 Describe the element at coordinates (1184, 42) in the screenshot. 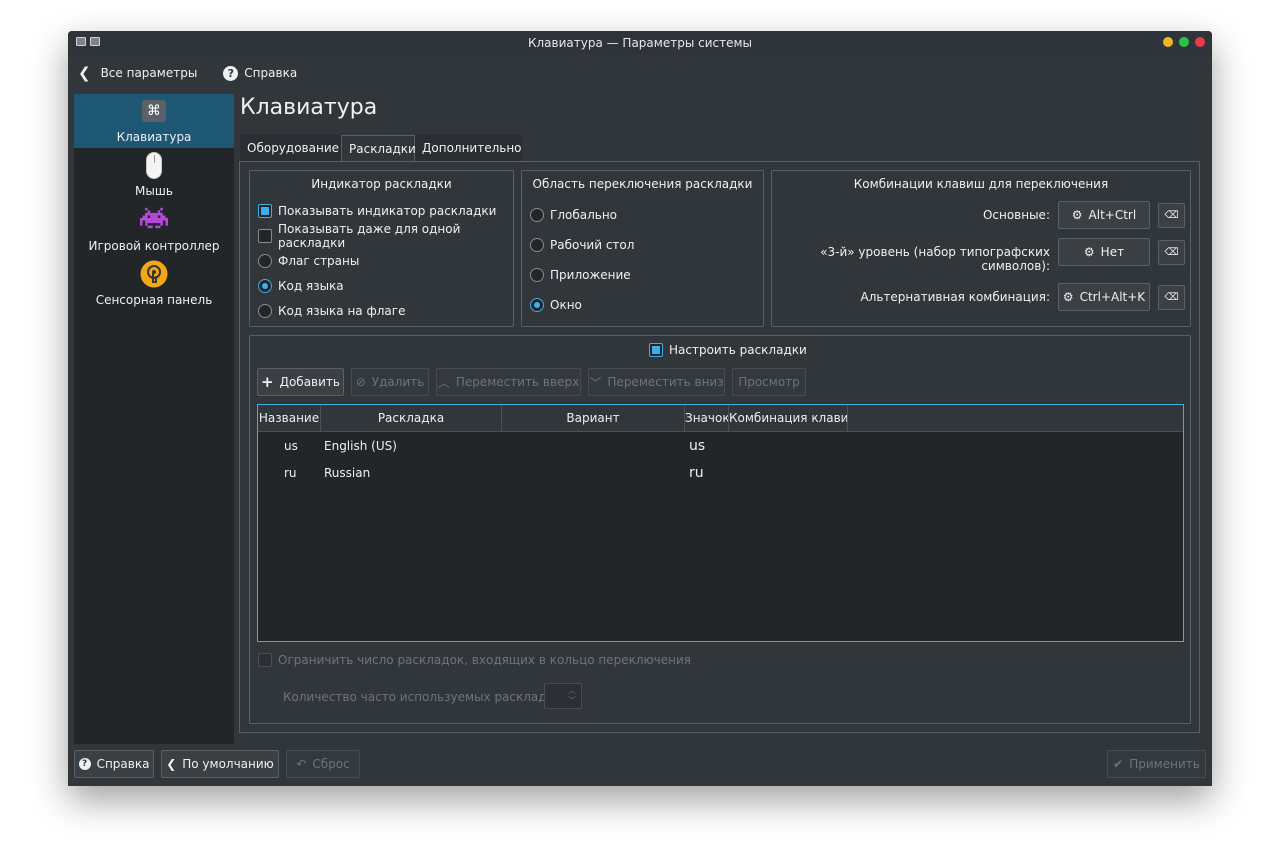

I see `maximize-button` at that location.